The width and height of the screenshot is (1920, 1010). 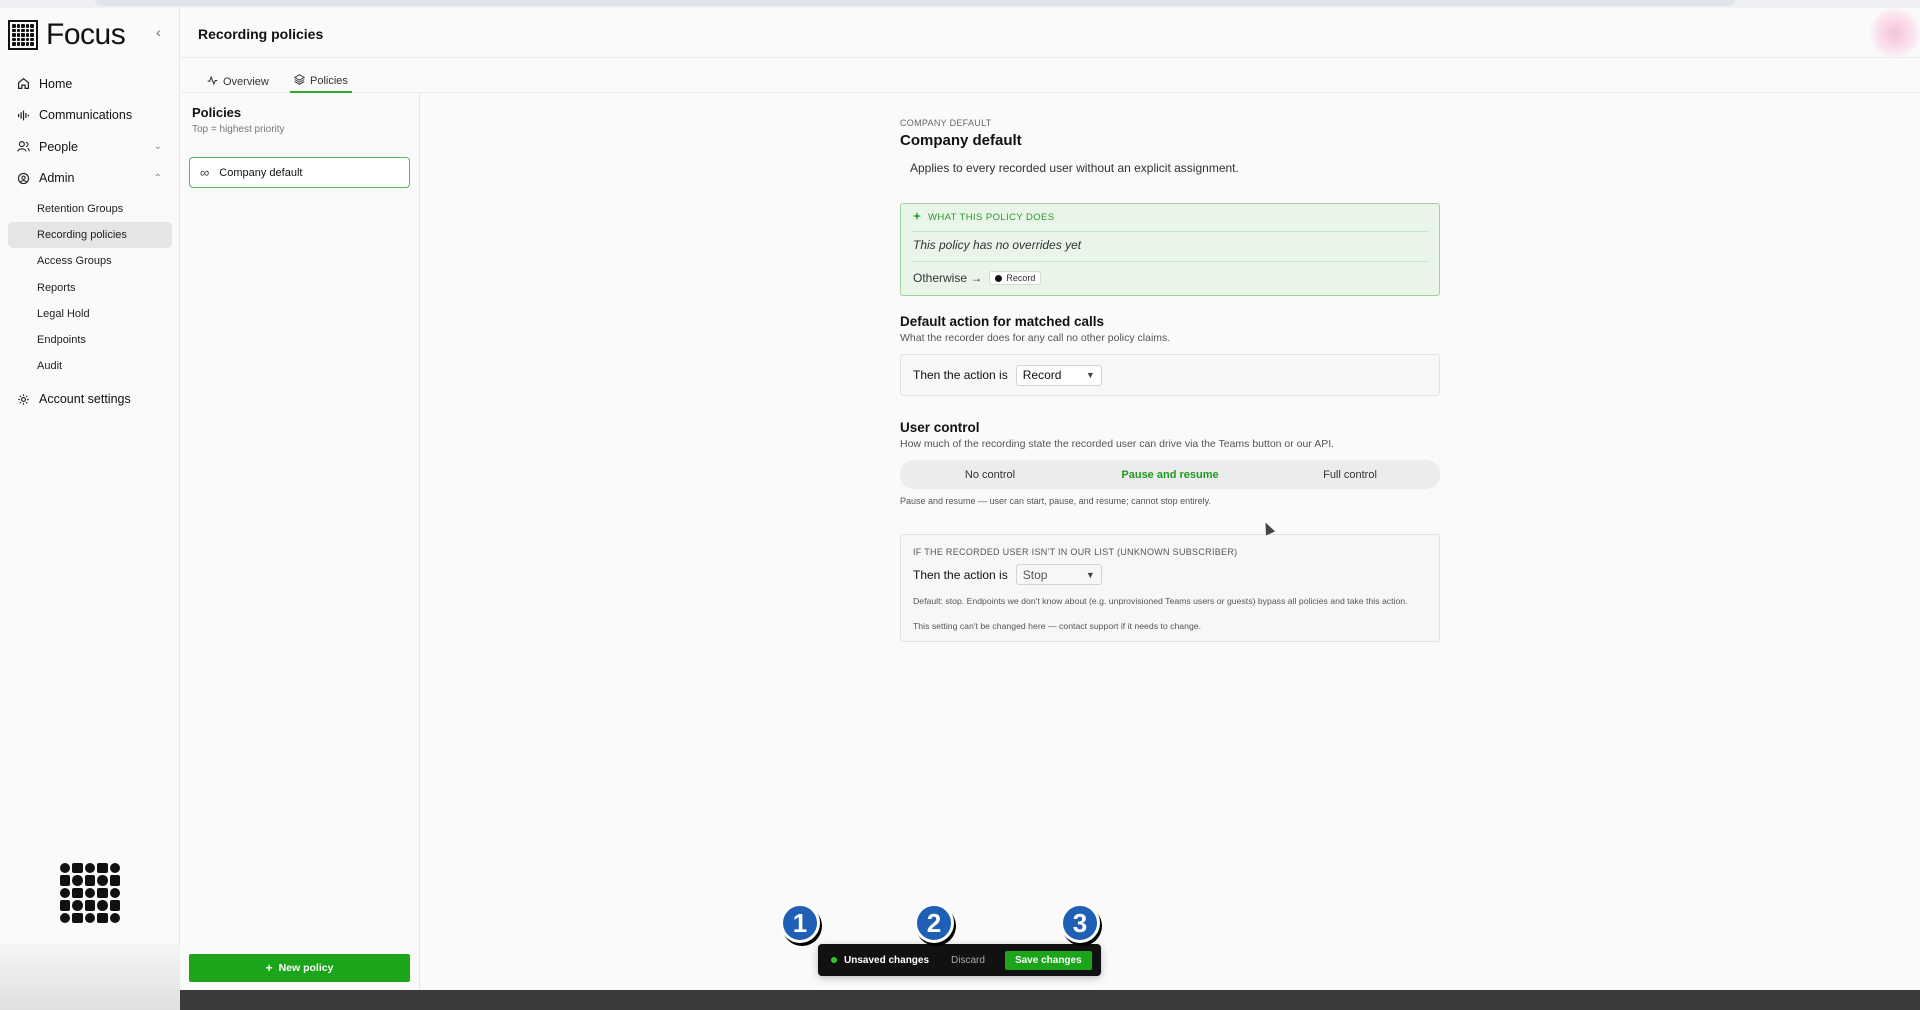 I want to click on app-logo: Focus, so click(x=67, y=35).